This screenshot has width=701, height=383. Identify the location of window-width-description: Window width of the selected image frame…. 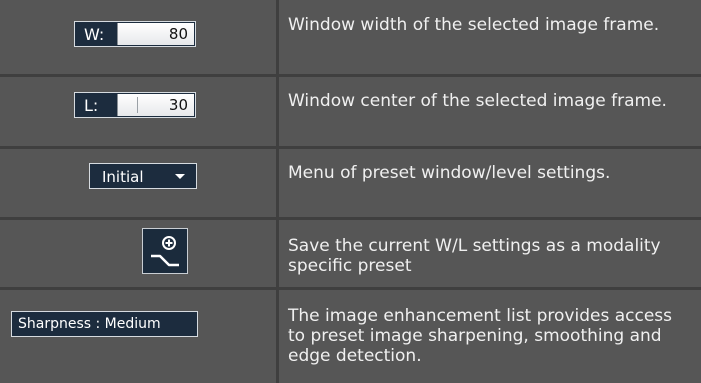
(474, 25).